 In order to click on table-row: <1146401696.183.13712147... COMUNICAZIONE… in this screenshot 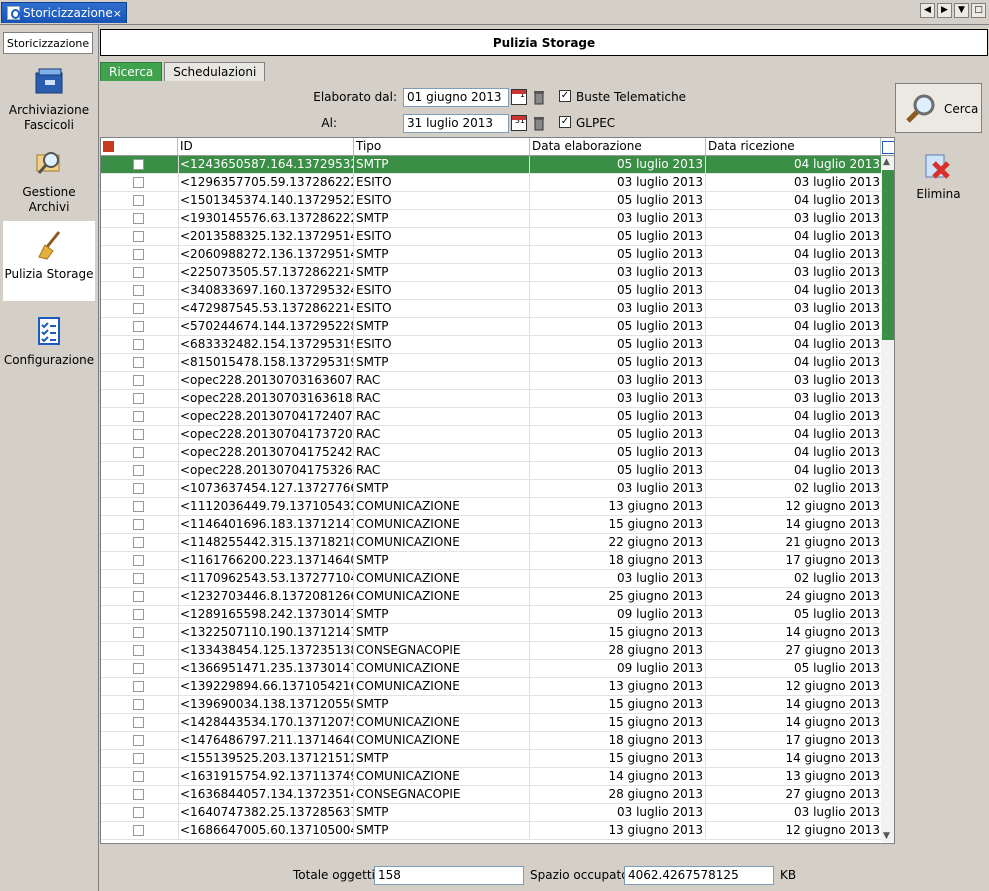, I will do `click(491, 525)`.